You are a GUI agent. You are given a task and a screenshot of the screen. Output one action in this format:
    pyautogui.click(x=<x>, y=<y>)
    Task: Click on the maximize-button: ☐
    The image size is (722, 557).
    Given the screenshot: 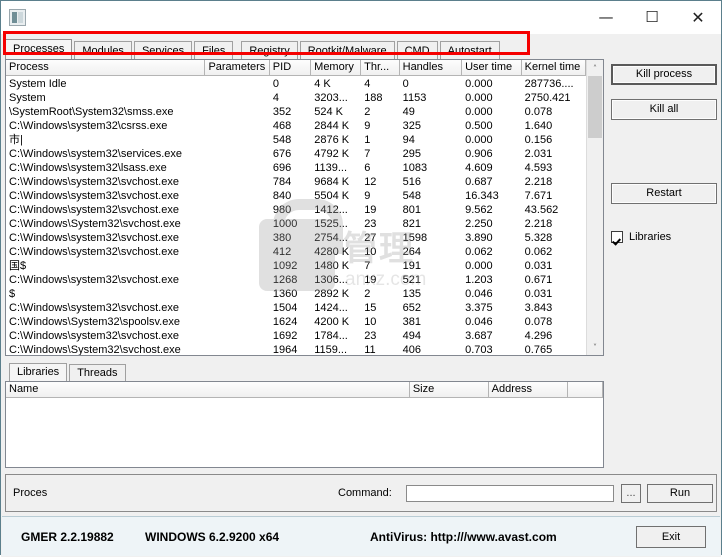 What is the action you would take?
    pyautogui.click(x=652, y=17)
    